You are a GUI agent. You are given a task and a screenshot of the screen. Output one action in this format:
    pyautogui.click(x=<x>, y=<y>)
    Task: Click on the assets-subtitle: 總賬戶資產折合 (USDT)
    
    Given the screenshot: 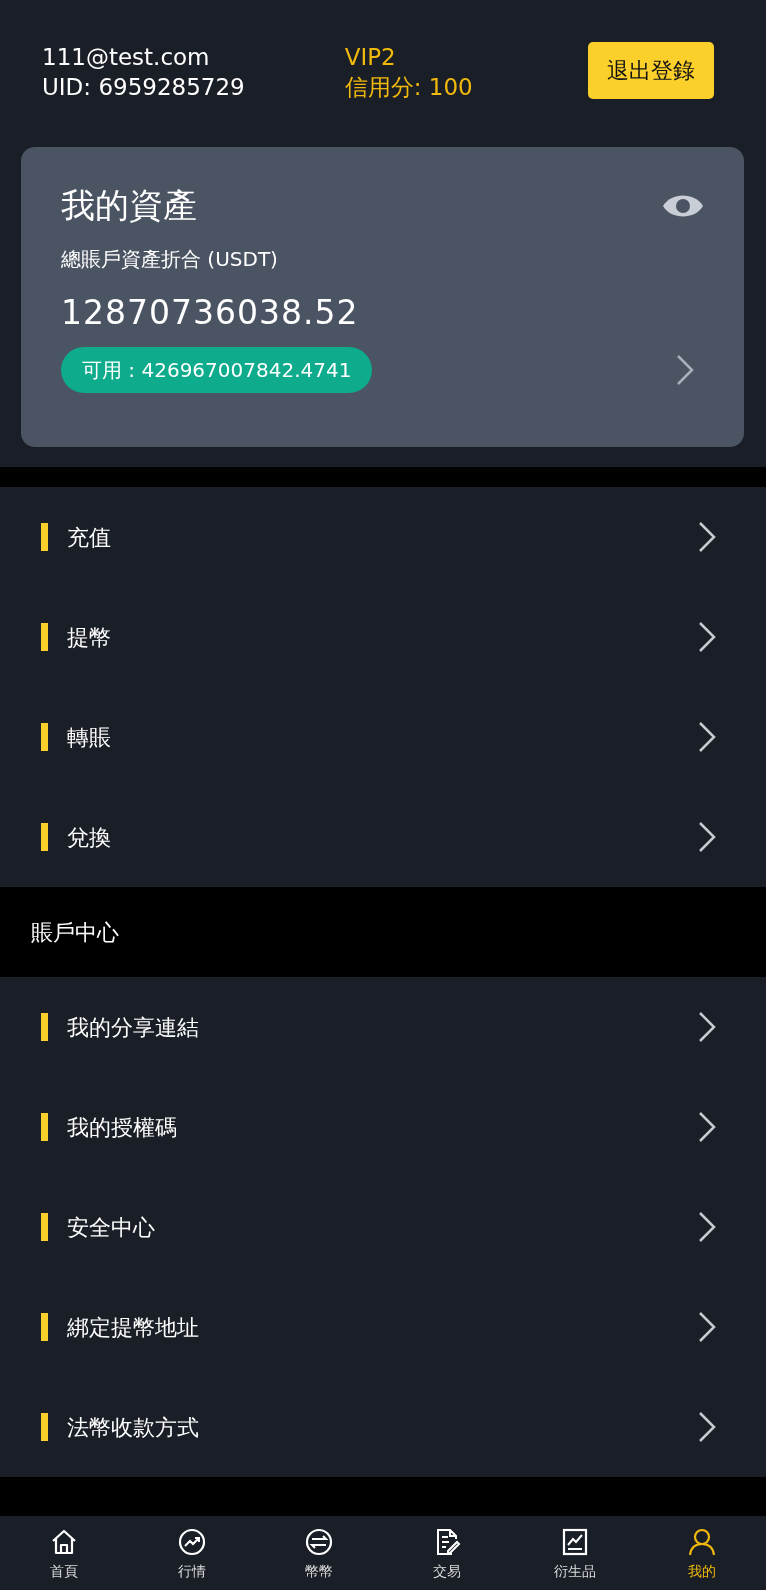 What is the action you would take?
    pyautogui.click(x=170, y=259)
    